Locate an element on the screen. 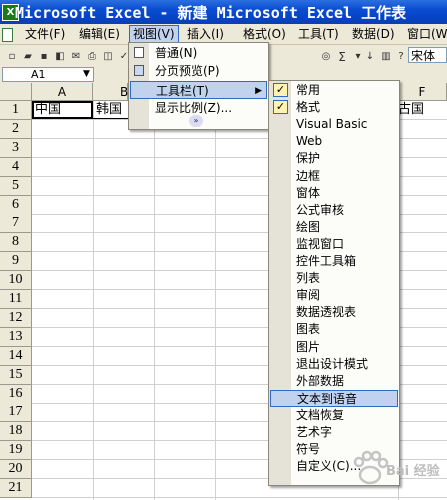 This screenshot has width=447, height=500. toolbar-item-label: 退出设计模式 is located at coordinates (332, 363).